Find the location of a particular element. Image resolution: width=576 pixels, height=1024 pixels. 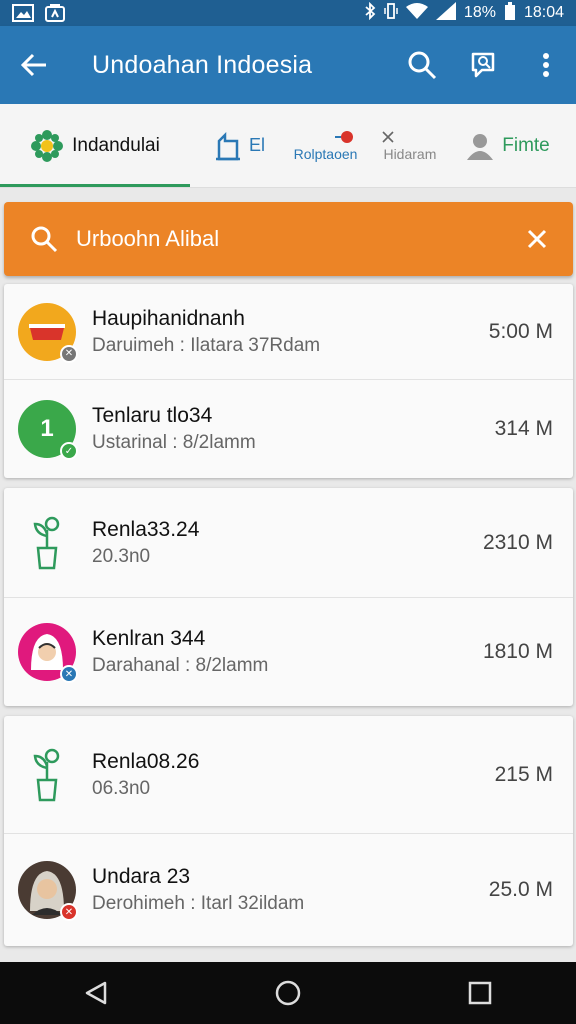

item-subtitle: 20.3n0 is located at coordinates (121, 556).